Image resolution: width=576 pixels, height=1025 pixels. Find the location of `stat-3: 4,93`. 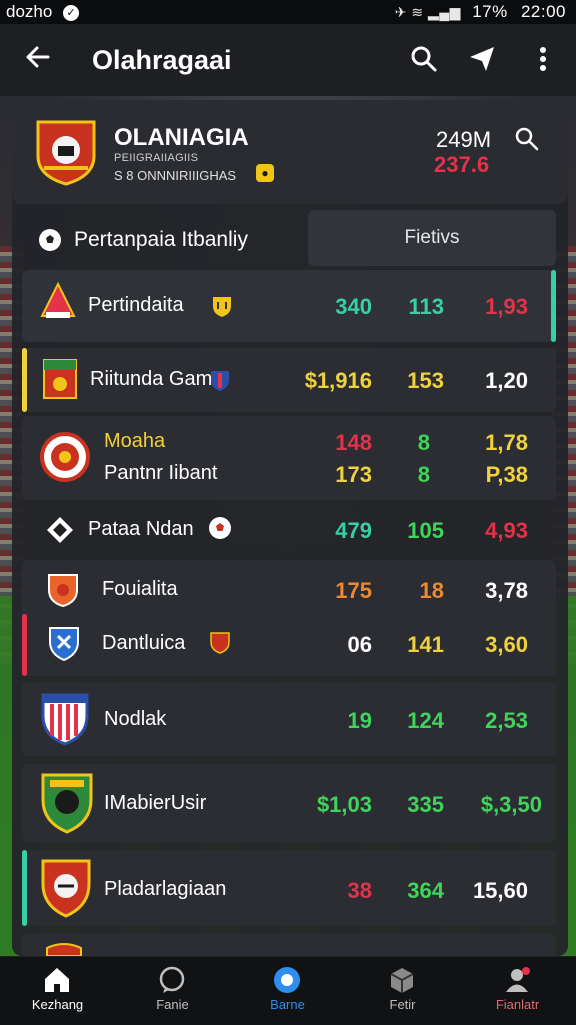

stat-3: 4,93 is located at coordinates (506, 530).